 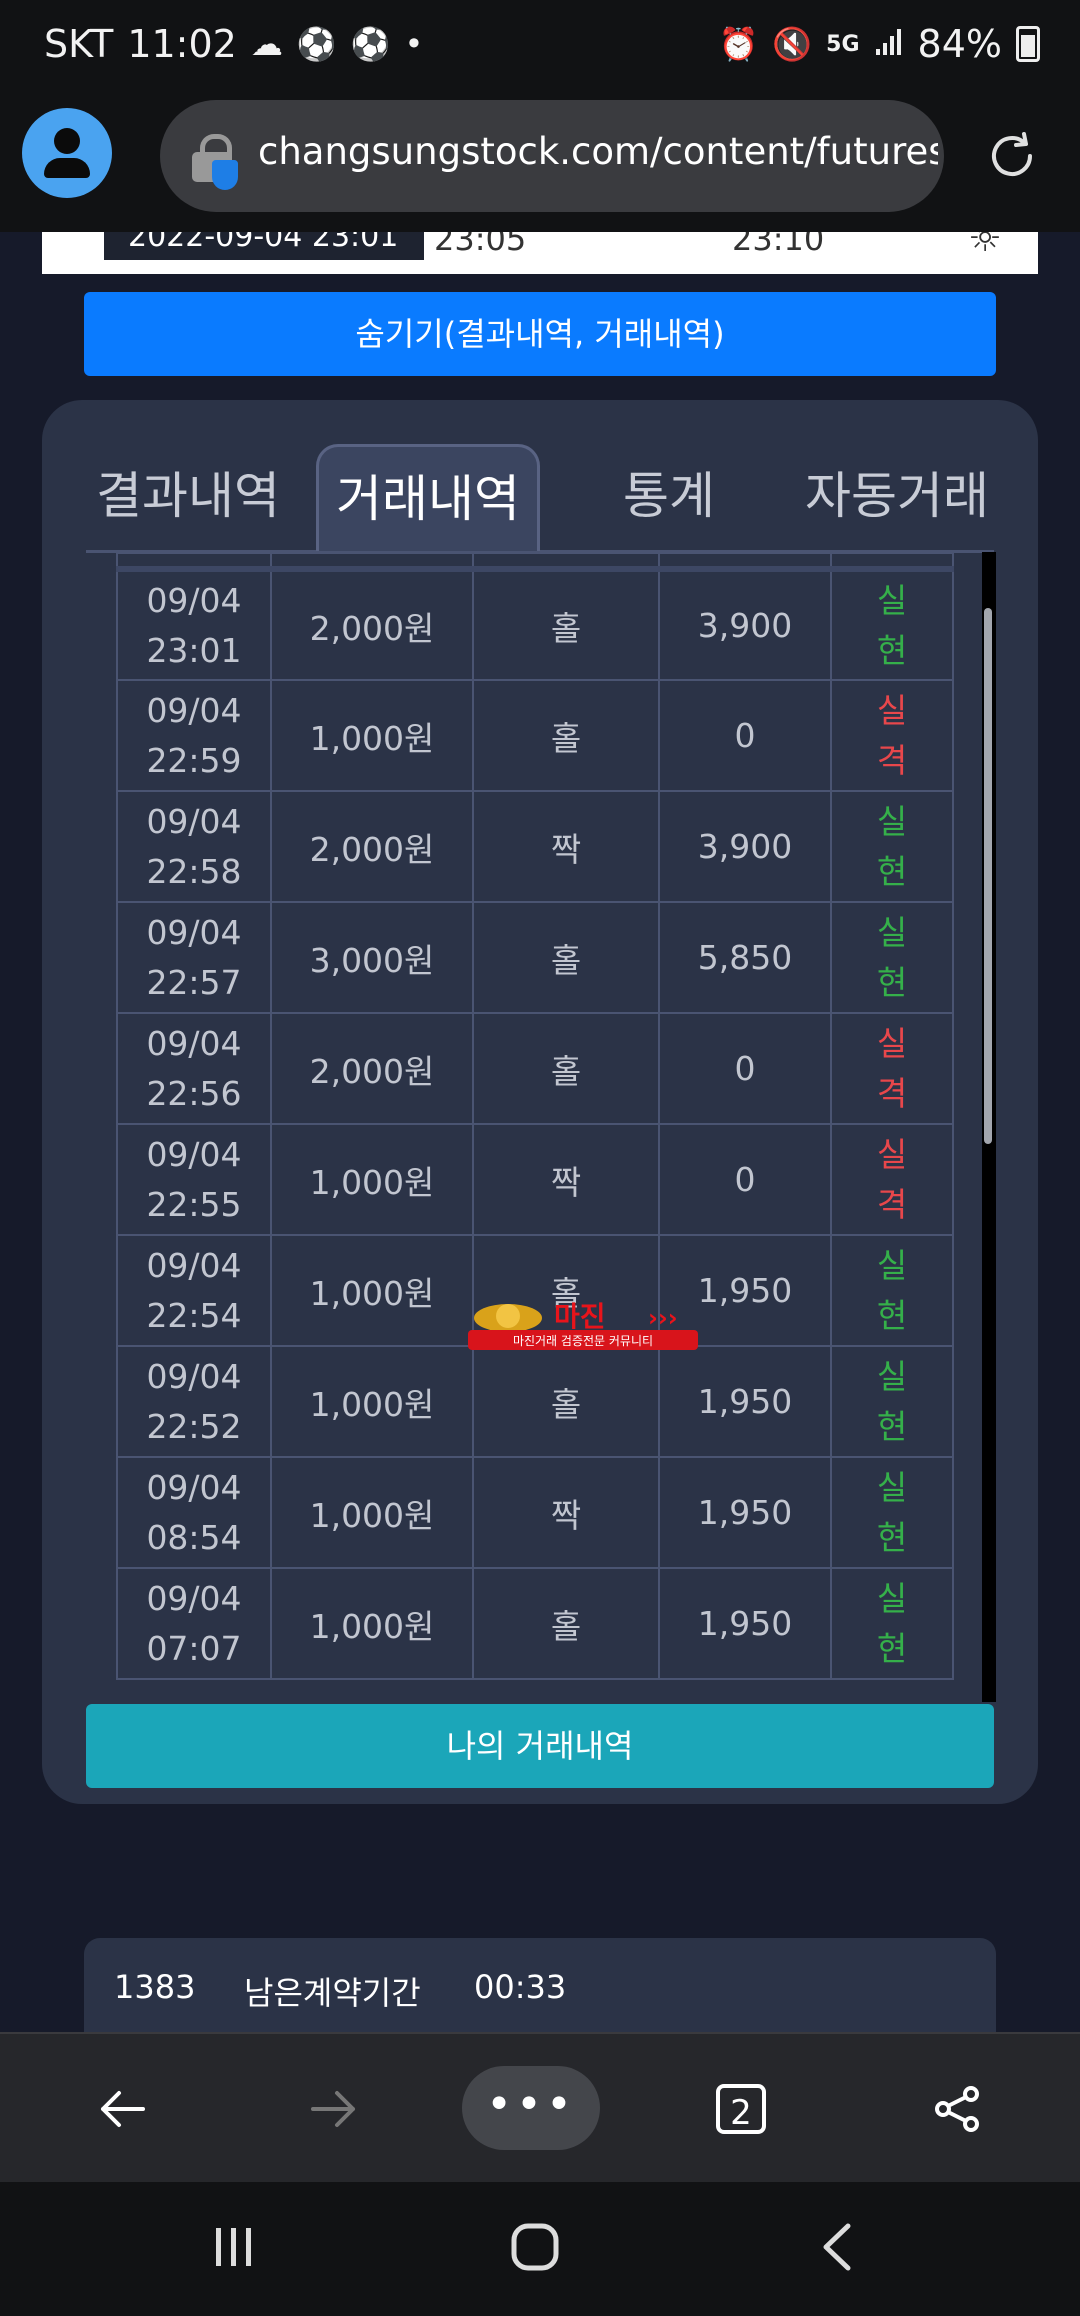 What do you see at coordinates (194, 1093) in the screenshot?
I see `trade-time: 22:56` at bounding box center [194, 1093].